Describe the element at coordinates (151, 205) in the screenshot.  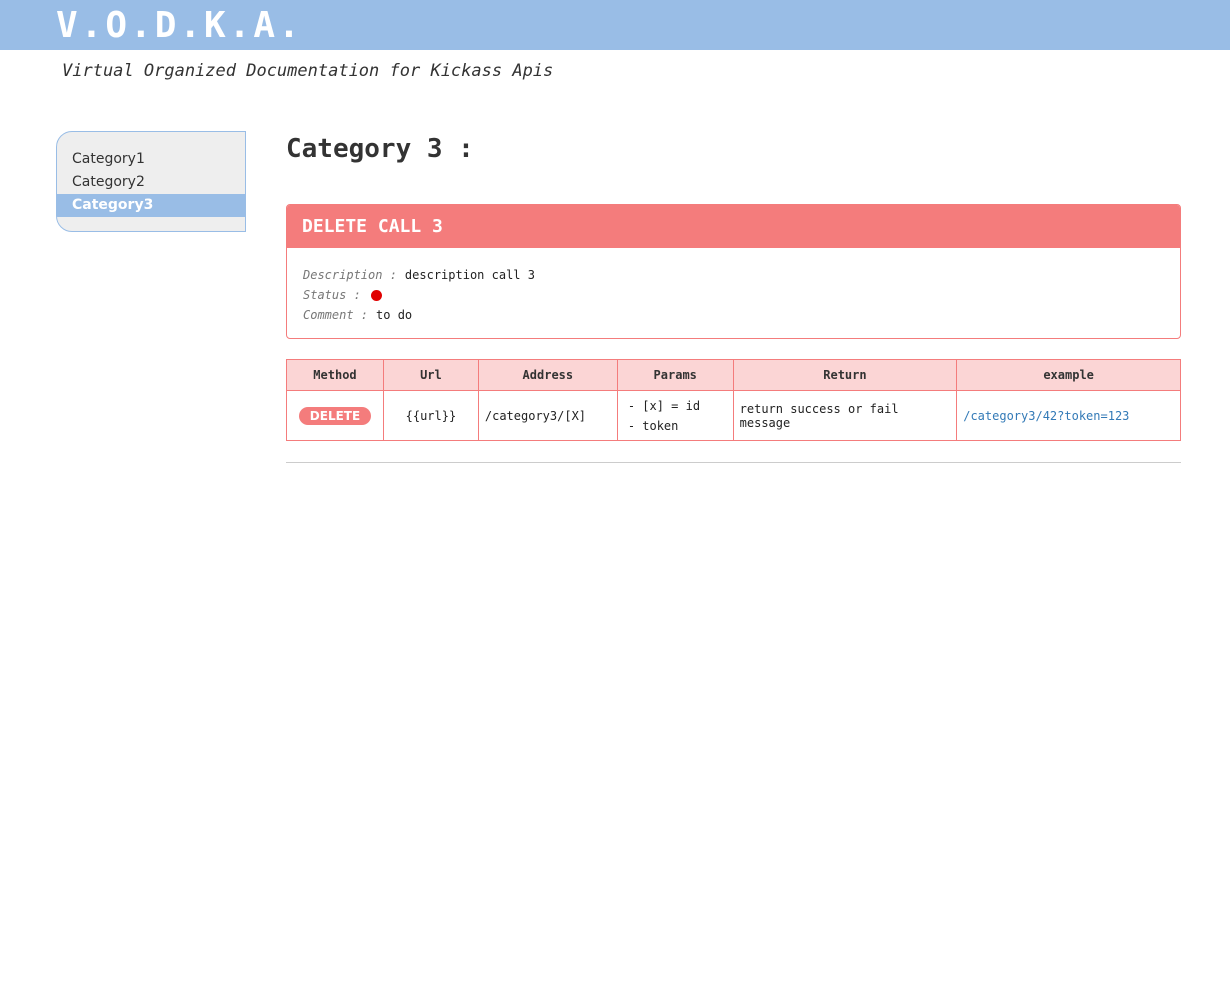
I see `sidebar-item-category3: Category3` at that location.